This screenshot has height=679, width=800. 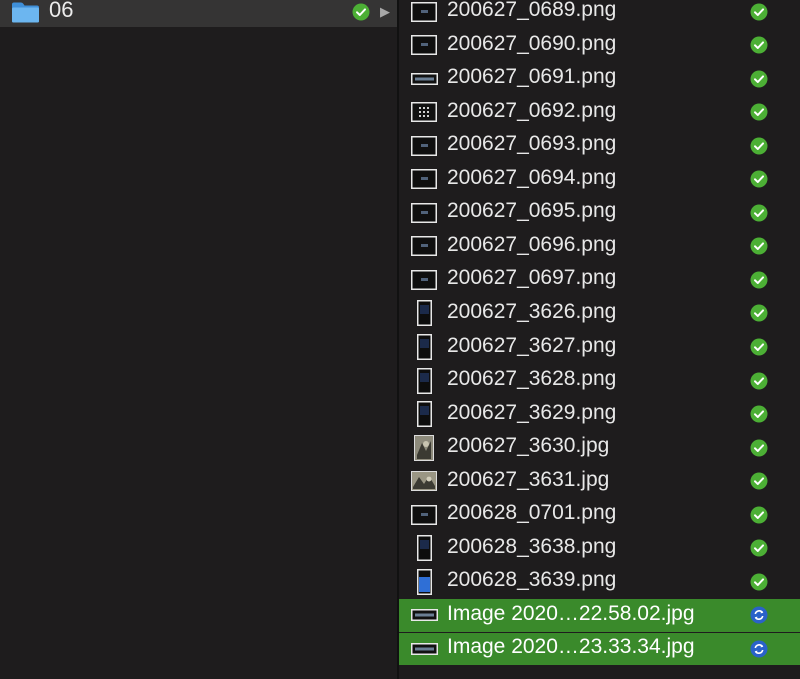 I want to click on file-row: Image 2020…22.58.02.jpg, so click(x=599, y=615).